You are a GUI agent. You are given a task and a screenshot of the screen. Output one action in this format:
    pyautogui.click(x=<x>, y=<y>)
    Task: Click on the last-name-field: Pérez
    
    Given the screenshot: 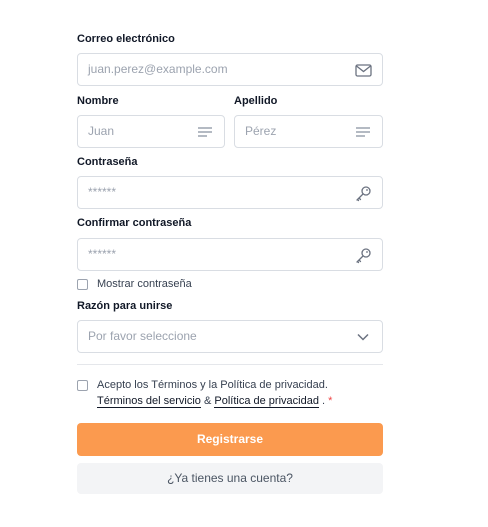 What is the action you would take?
    pyautogui.click(x=308, y=131)
    